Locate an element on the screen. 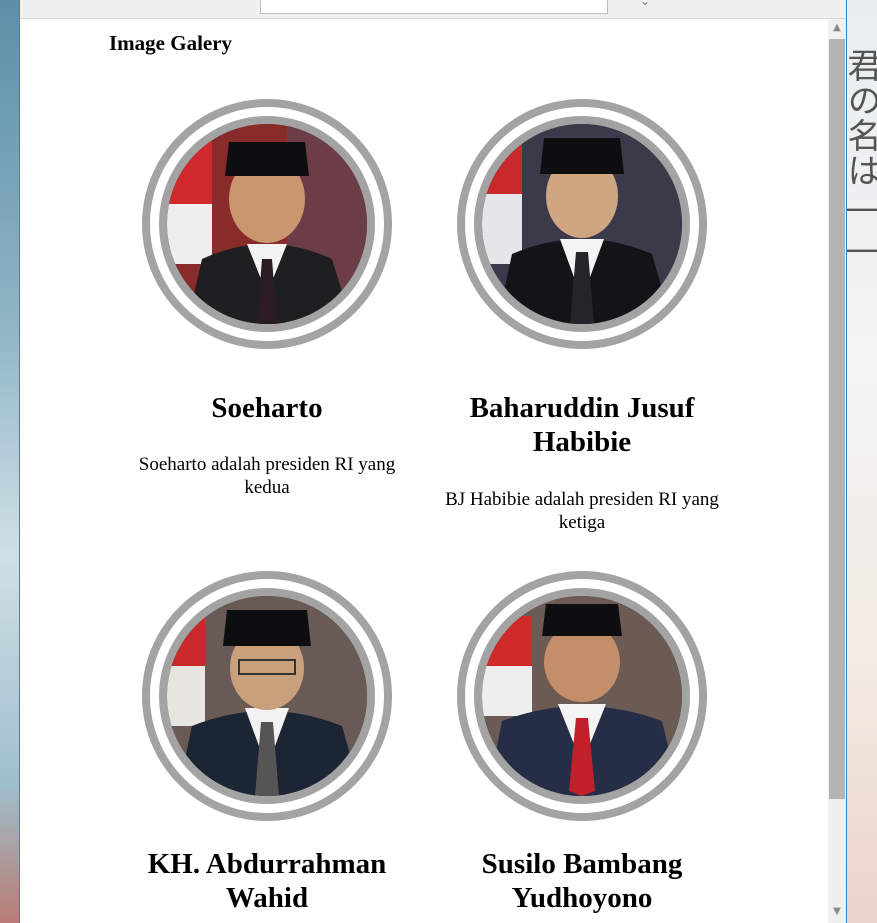 This screenshot has height=923, width=877. card-title: Baharuddin Jusuf Habibie is located at coordinates (582, 425).